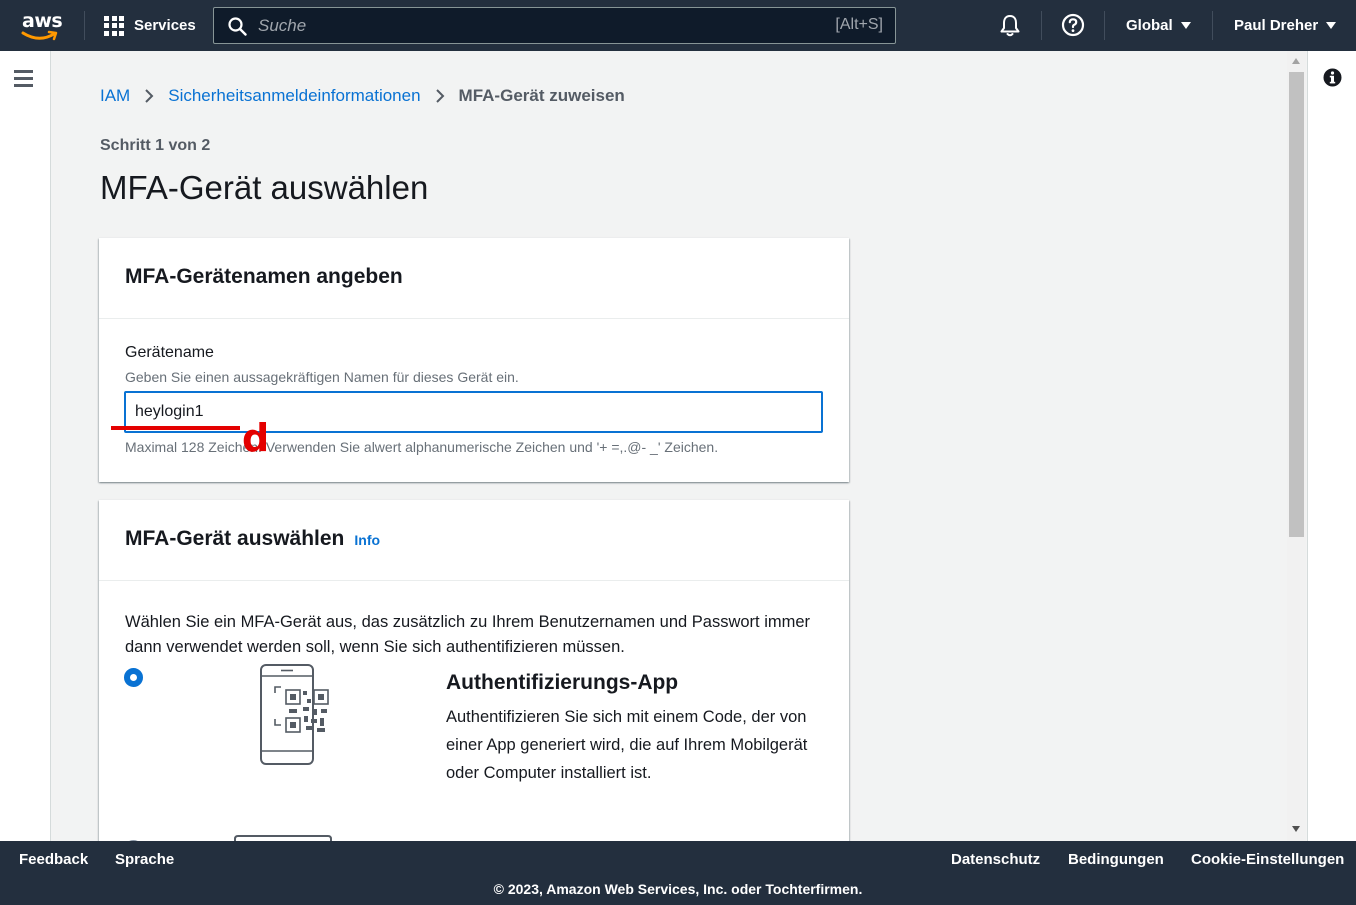 This screenshot has height=905, width=1356. What do you see at coordinates (114, 25) in the screenshot?
I see `grid-icon` at bounding box center [114, 25].